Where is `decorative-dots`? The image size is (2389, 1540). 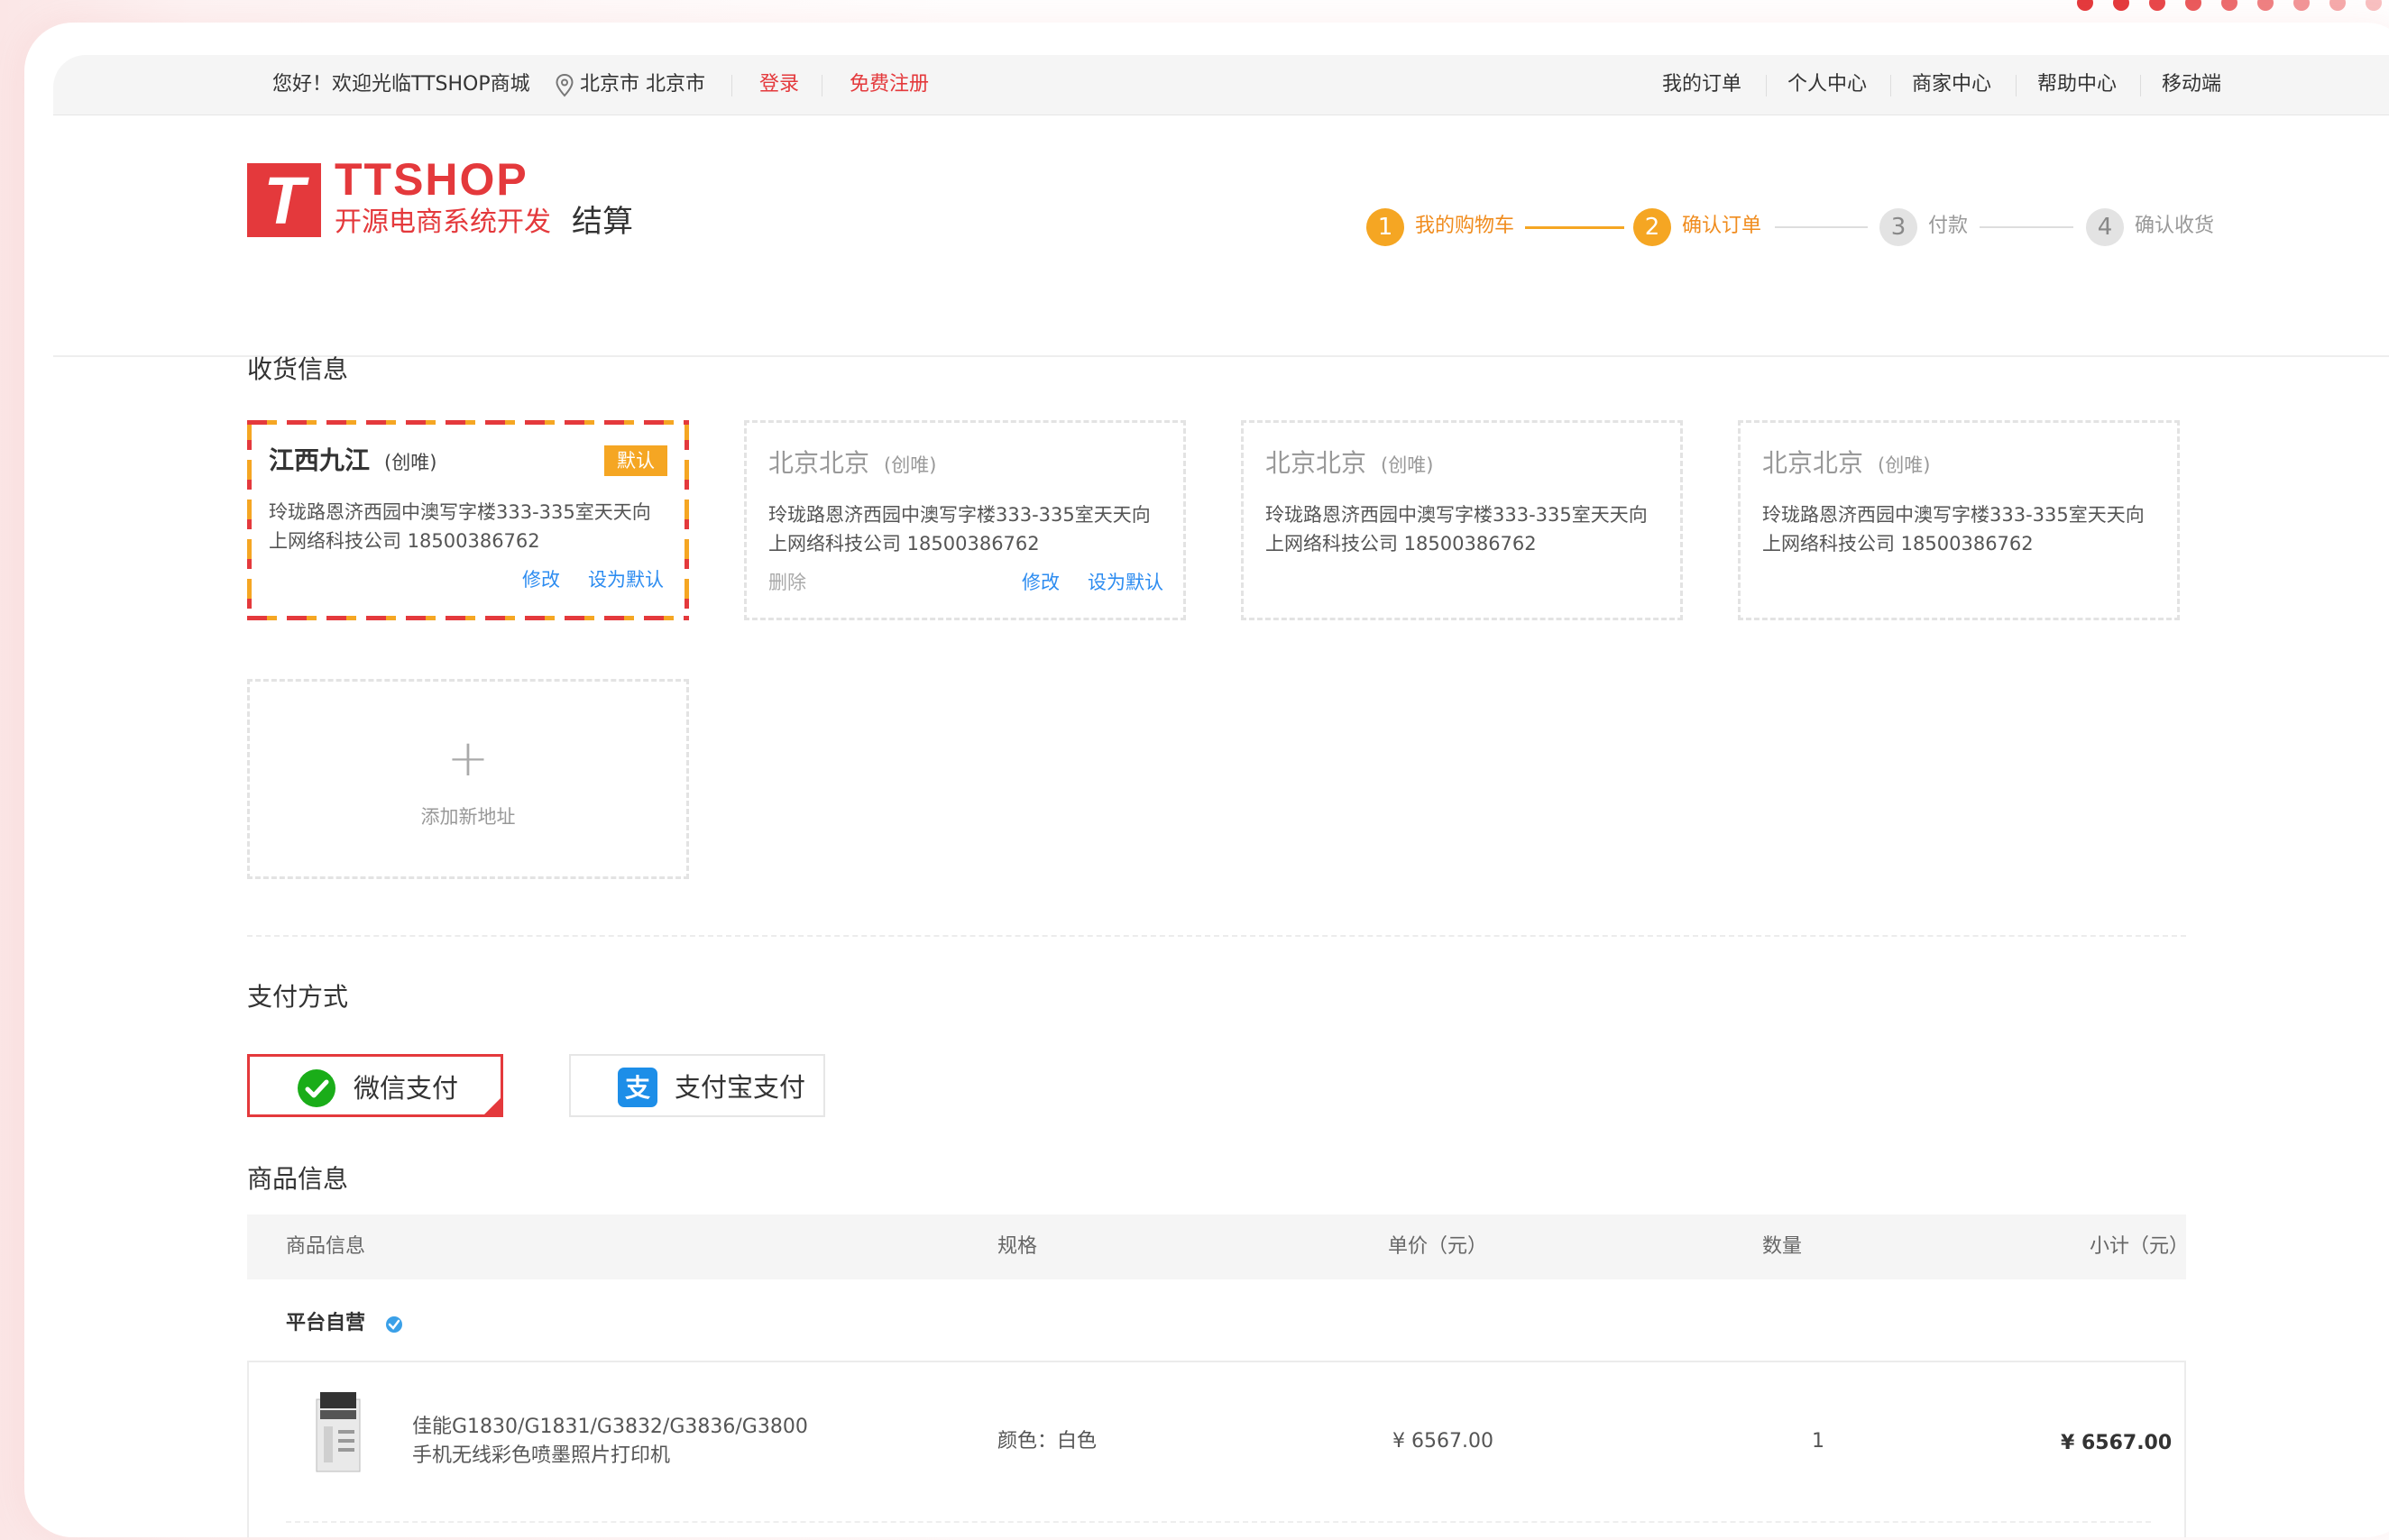 decorative-dots is located at coordinates (2233, 6).